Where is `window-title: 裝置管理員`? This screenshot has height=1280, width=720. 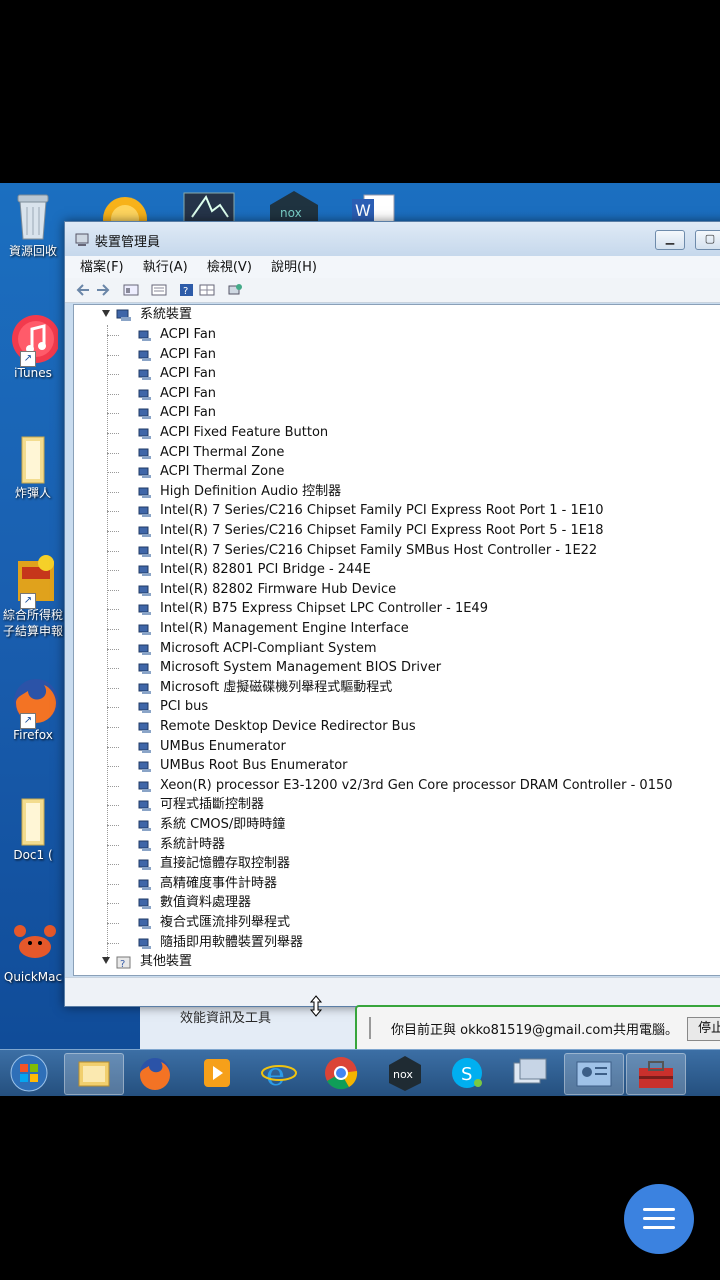
window-title: 裝置管理員 is located at coordinates (128, 242).